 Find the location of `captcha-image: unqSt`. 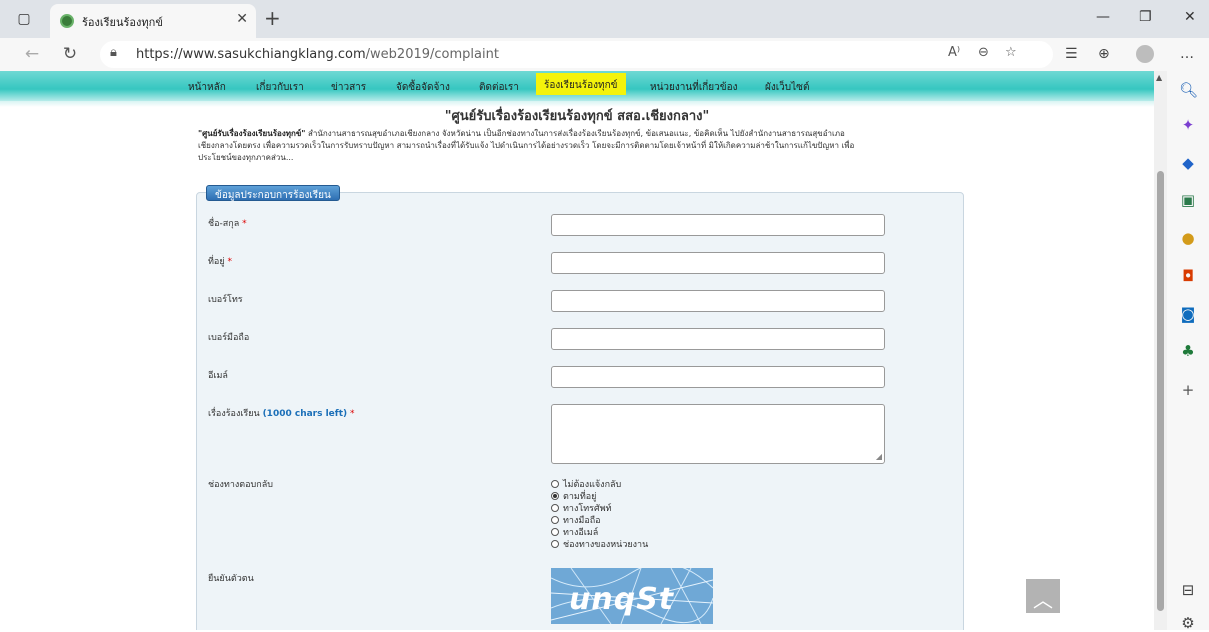

captcha-image: unqSt is located at coordinates (632, 596).